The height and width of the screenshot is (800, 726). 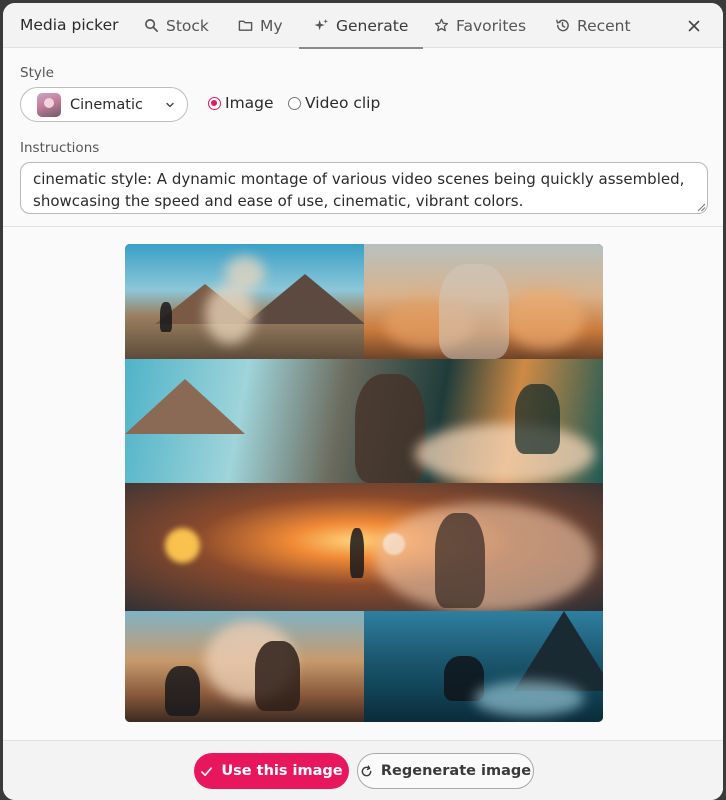 I want to click on image-panel-tumble, so click(x=244, y=666).